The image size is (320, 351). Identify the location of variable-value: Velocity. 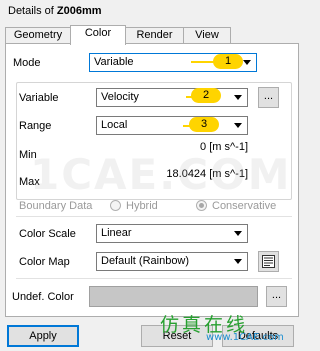
(120, 97).